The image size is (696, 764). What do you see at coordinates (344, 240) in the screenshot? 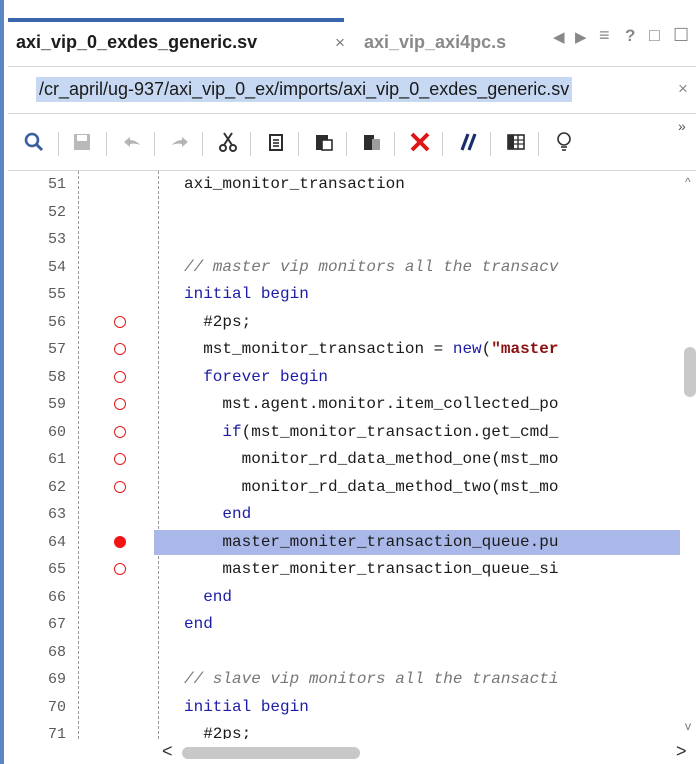
I see `code-line: 53` at bounding box center [344, 240].